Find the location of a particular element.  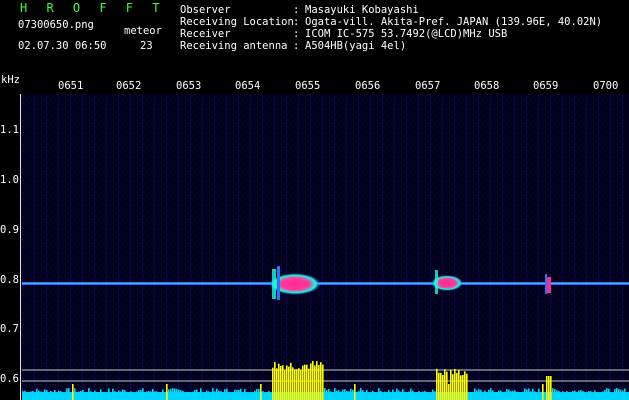

app-title: H R O F F T is located at coordinates (93, 8).